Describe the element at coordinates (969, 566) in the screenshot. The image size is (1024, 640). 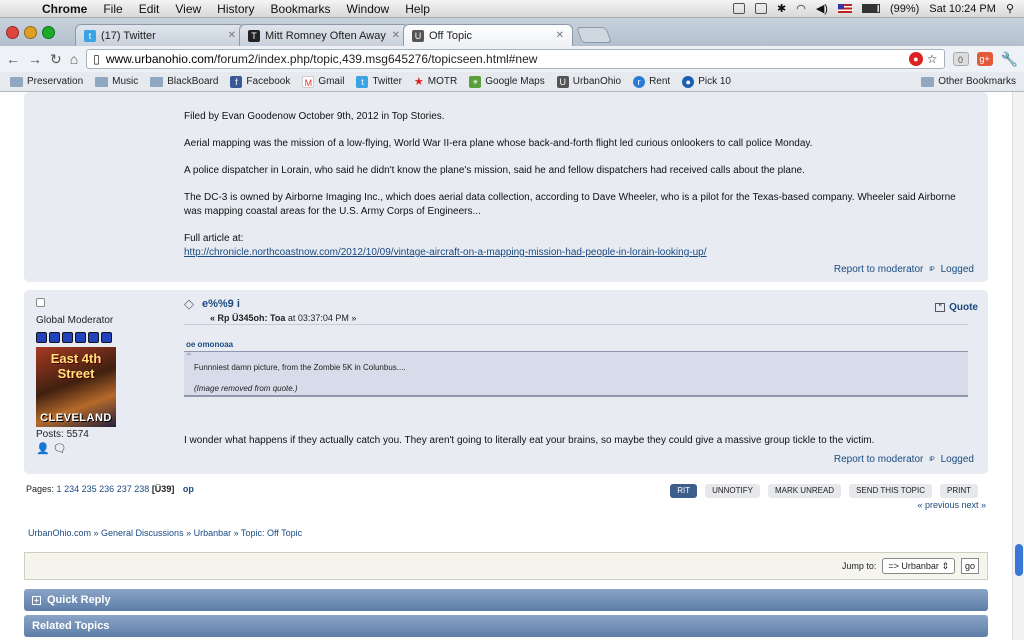
I see `go-button: go` at that location.